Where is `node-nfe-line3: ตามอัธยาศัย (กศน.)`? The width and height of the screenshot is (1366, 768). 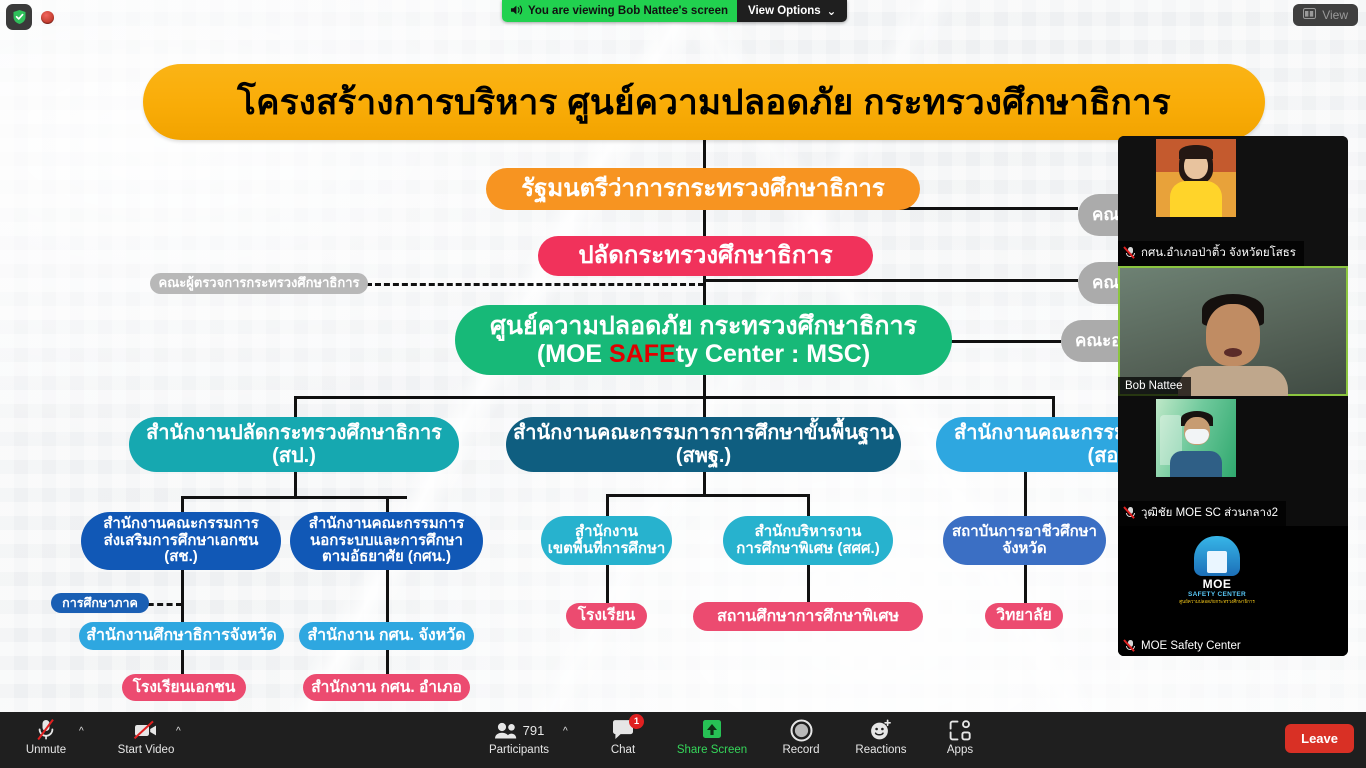 node-nfe-line3: ตามอัธยาศัย (กศน.) is located at coordinates (386, 557).